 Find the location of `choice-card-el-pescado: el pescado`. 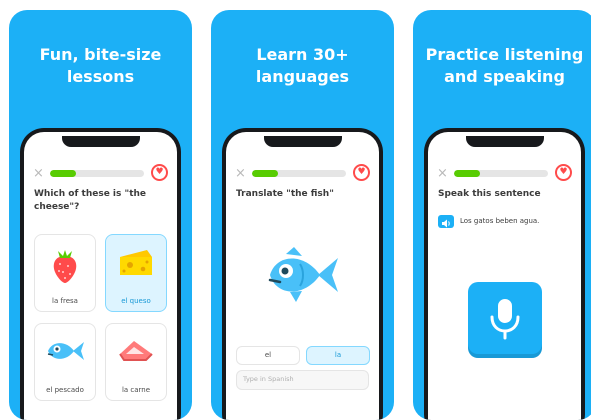

choice-card-el-pescado: el pescado is located at coordinates (65, 362).